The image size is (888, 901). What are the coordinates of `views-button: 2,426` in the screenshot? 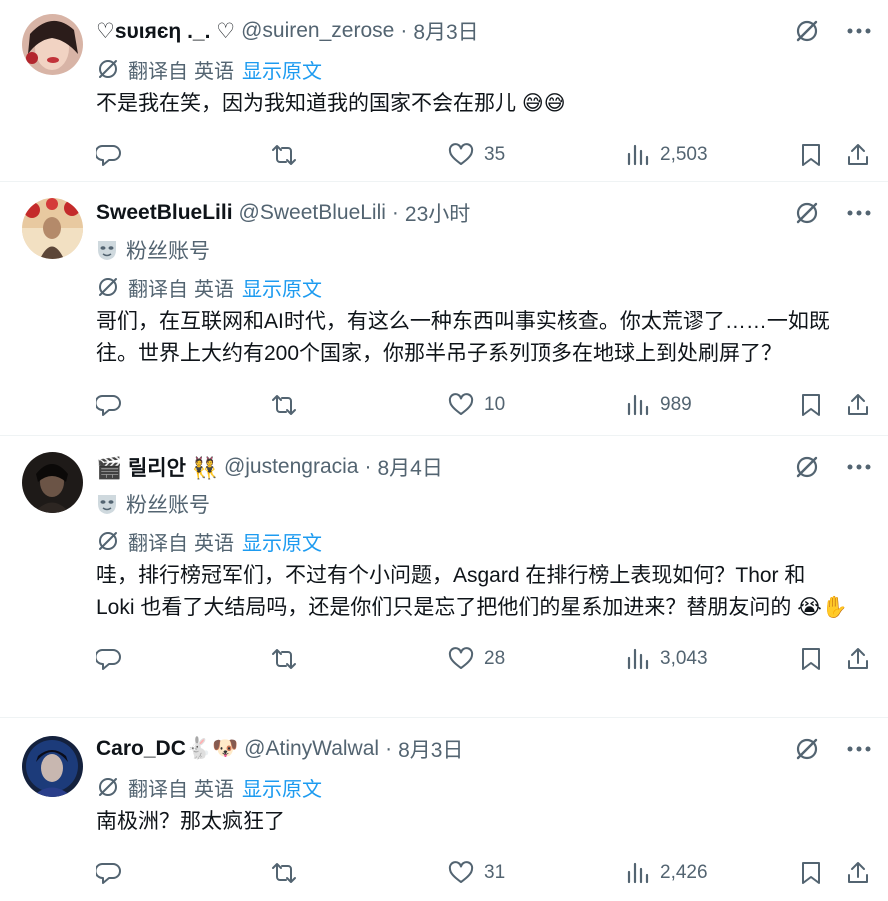 It's located at (667, 873).